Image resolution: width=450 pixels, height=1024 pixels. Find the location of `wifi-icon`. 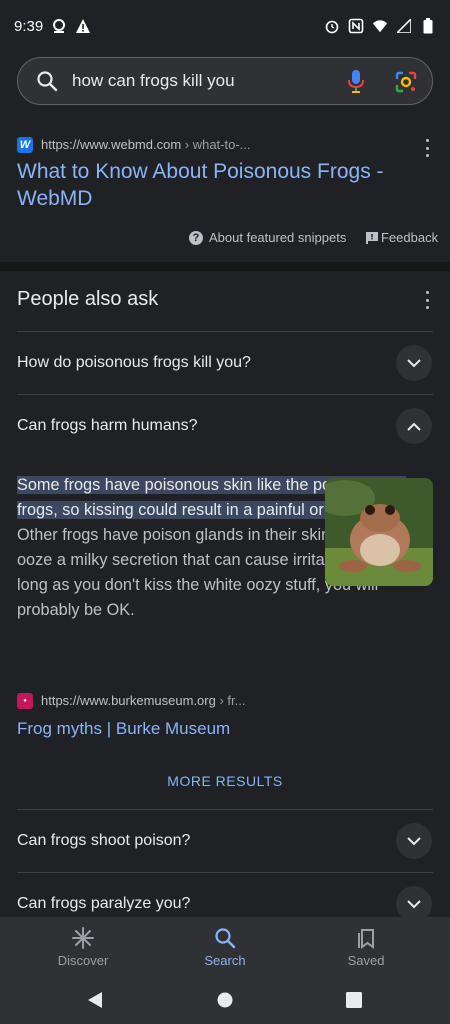

wifi-icon is located at coordinates (380, 26).